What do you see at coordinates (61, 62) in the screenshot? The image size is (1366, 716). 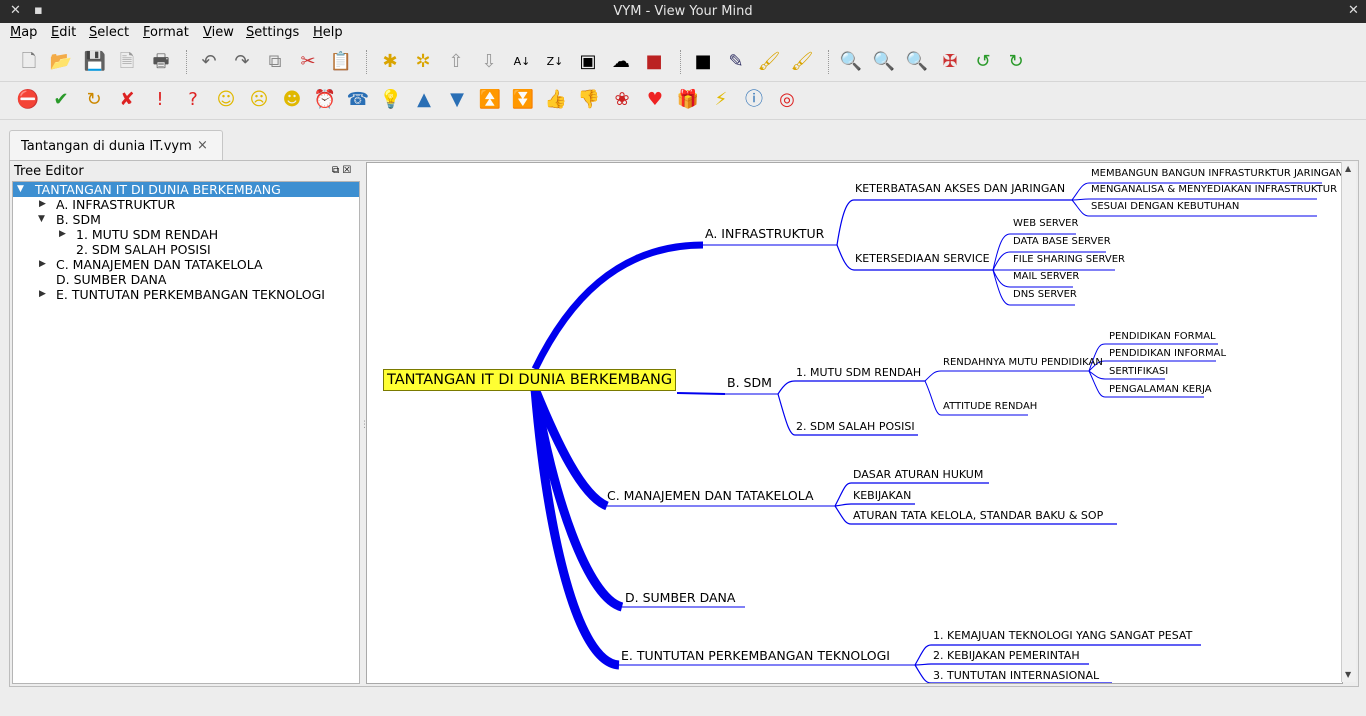 I see `open-icon: 📂` at bounding box center [61, 62].